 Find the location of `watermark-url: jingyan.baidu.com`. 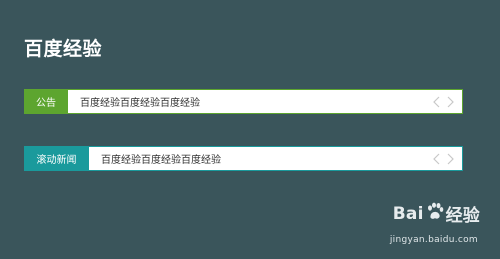

watermark-url: jingyan.baidu.com is located at coordinates (433, 240).